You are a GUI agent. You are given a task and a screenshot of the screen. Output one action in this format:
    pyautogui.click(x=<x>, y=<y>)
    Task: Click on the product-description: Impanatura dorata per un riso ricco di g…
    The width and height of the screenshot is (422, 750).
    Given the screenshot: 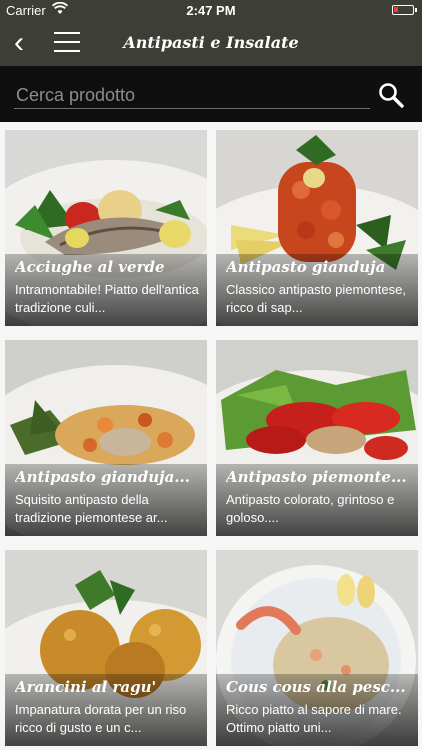 What is the action you would take?
    pyautogui.click(x=101, y=718)
    